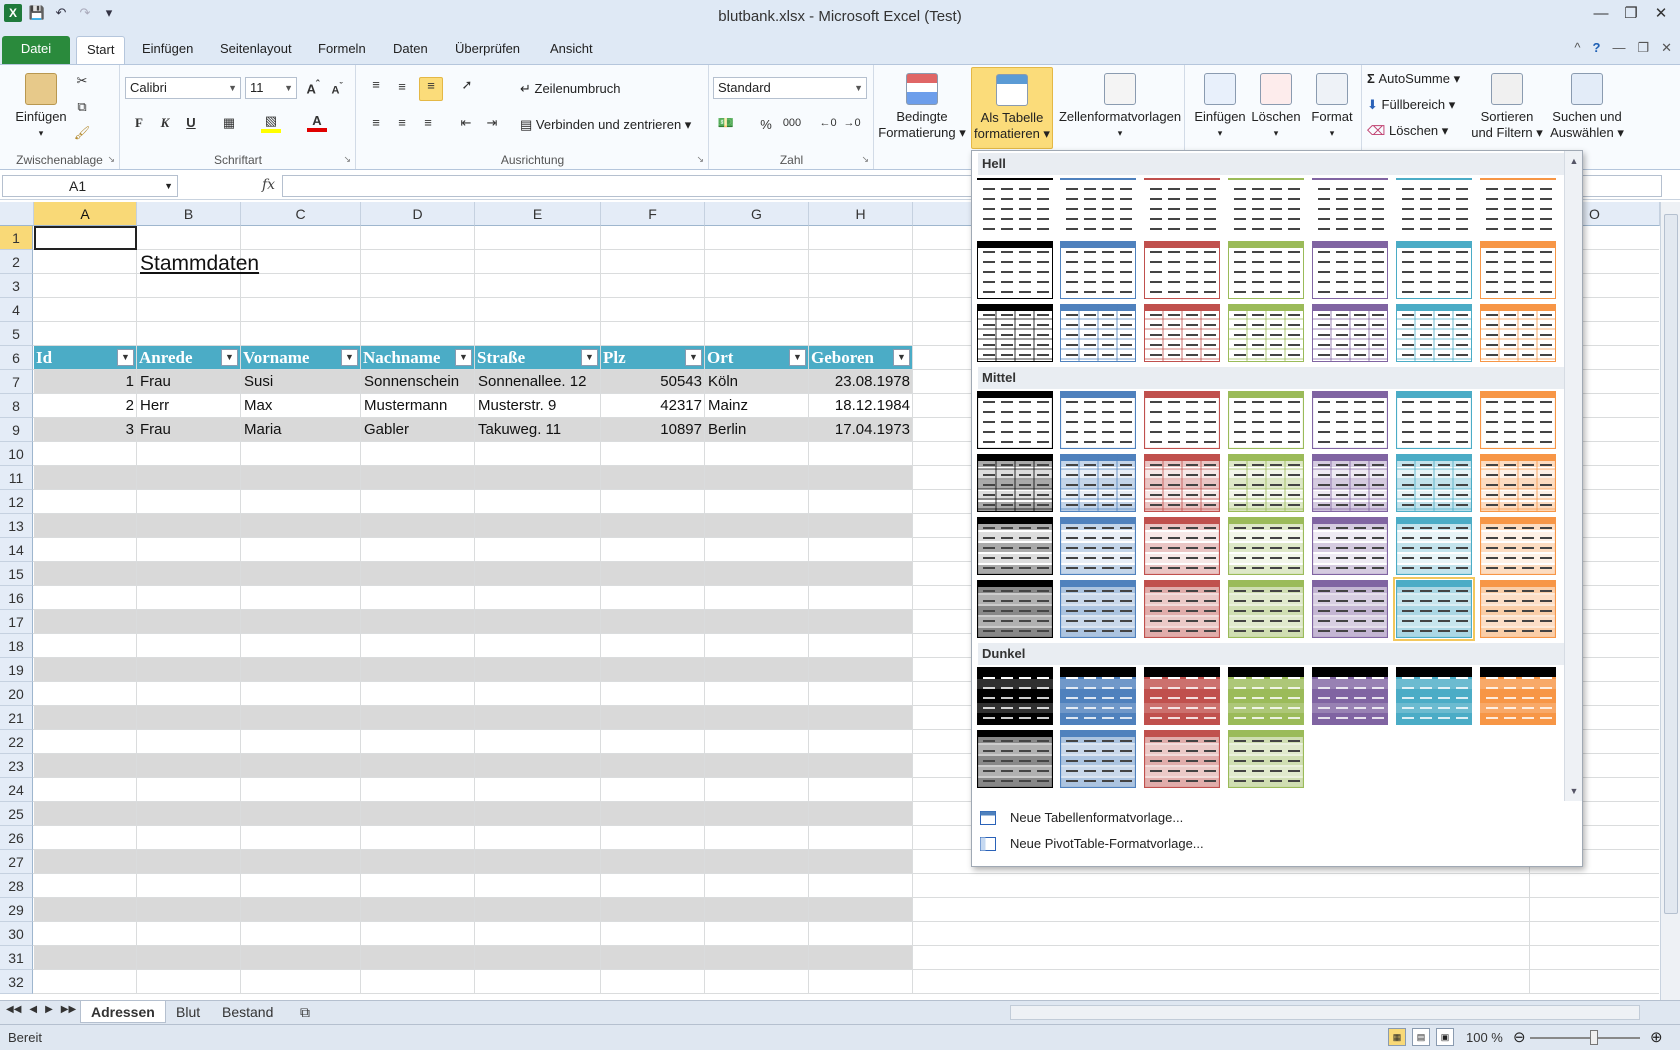  Describe the element at coordinates (16, 262) in the screenshot. I see `row-header-2: 2` at that location.